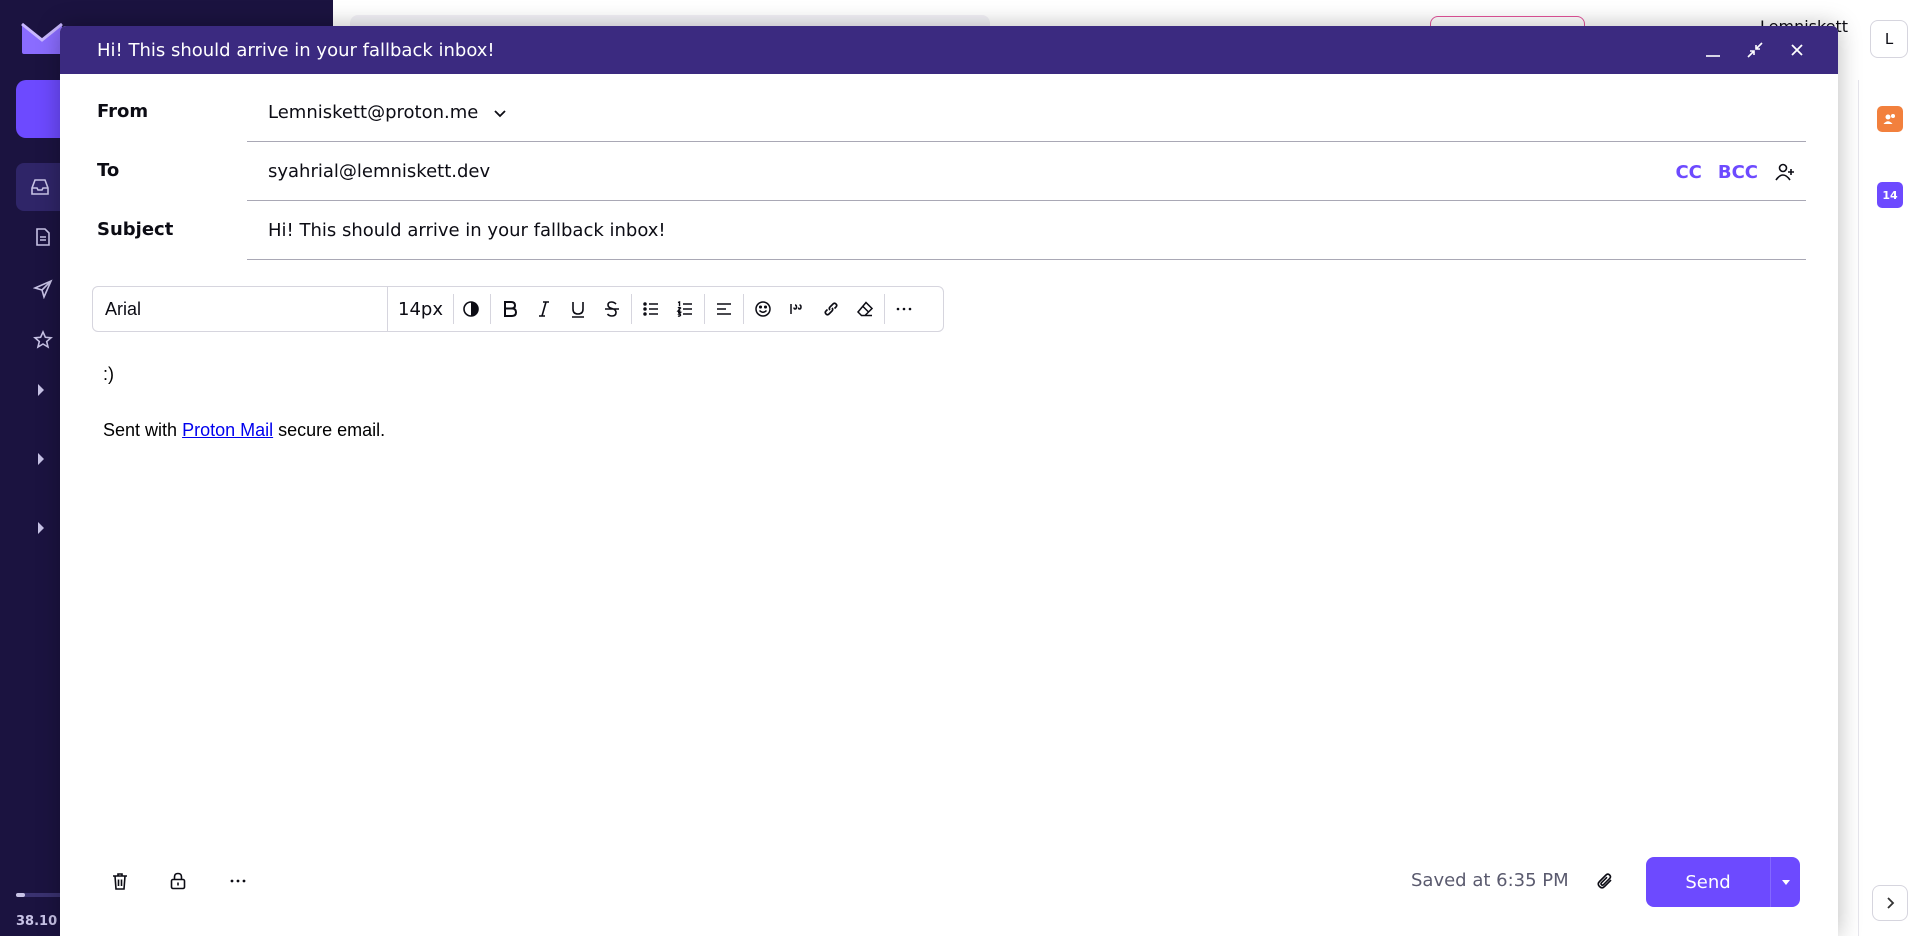 Image resolution: width=1920 pixels, height=936 pixels. Describe the element at coordinates (108, 374) in the screenshot. I see `body-line: :)` at that location.